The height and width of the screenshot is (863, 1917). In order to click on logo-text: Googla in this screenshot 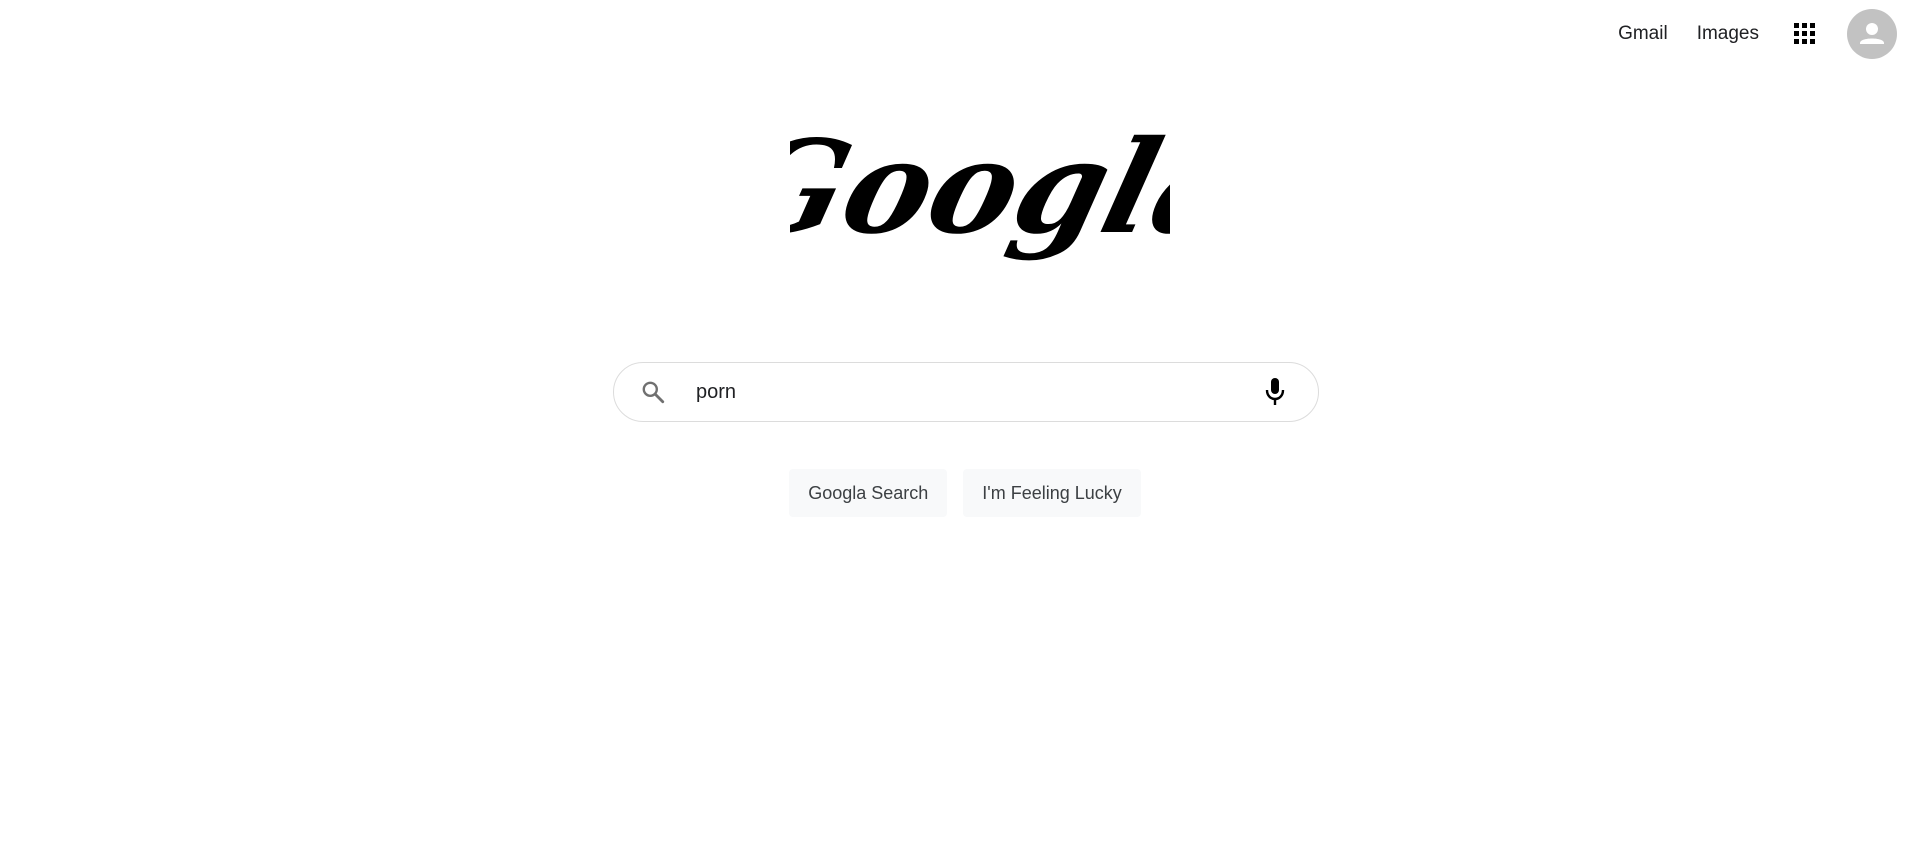, I will do `click(980, 187)`.